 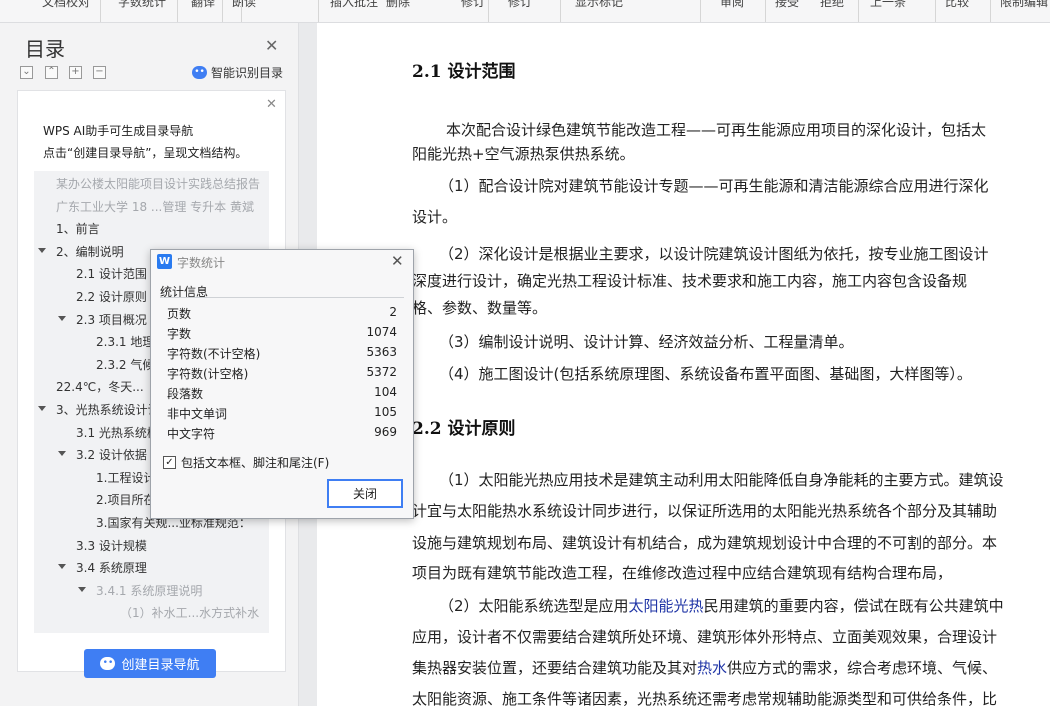 What do you see at coordinates (160, 665) in the screenshot?
I see `create-outline-label: 创建目录导航` at bounding box center [160, 665].